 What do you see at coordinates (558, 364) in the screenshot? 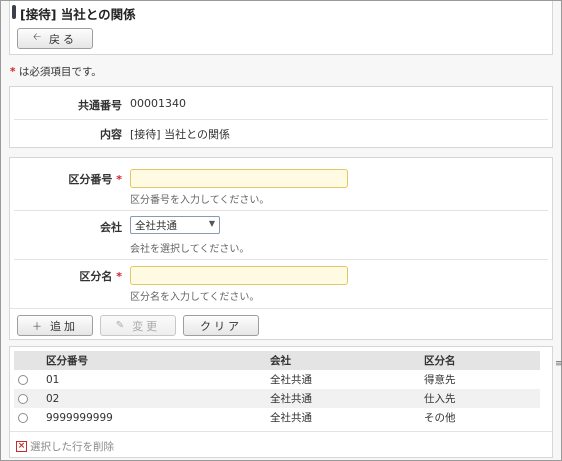
I see `resize-grip-icon: ≡` at bounding box center [558, 364].